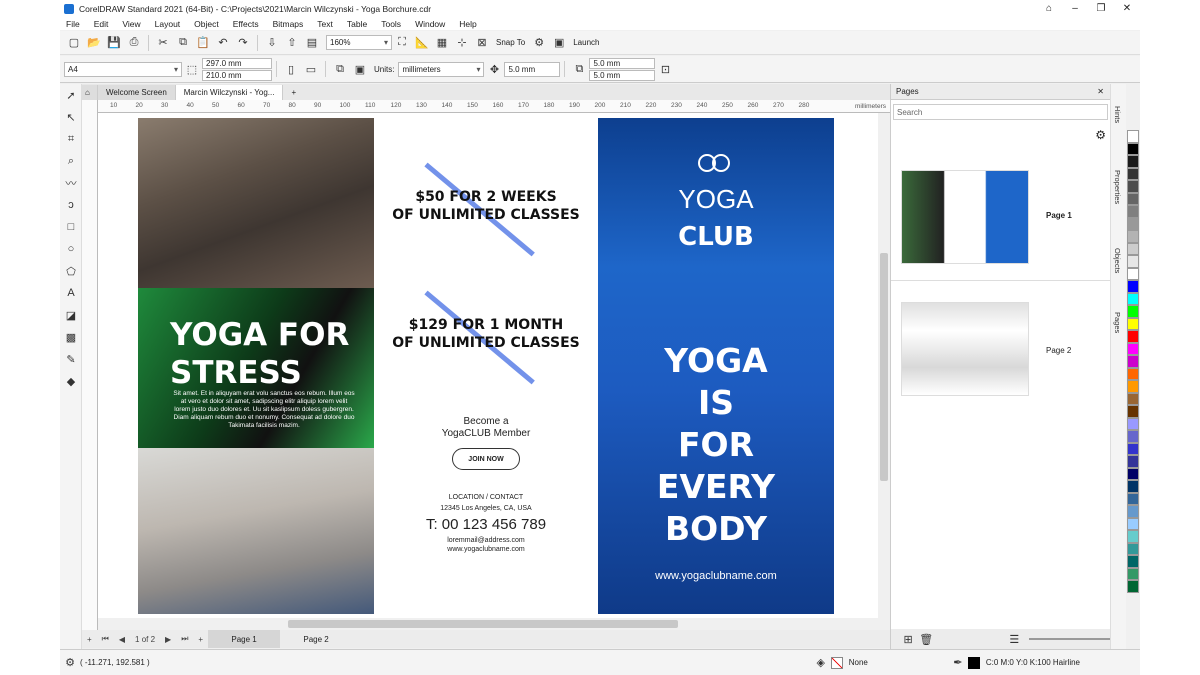 Image resolution: width=1200 pixels, height=675 pixels. I want to click on first-page-icon: ⏮, so click(105, 639).